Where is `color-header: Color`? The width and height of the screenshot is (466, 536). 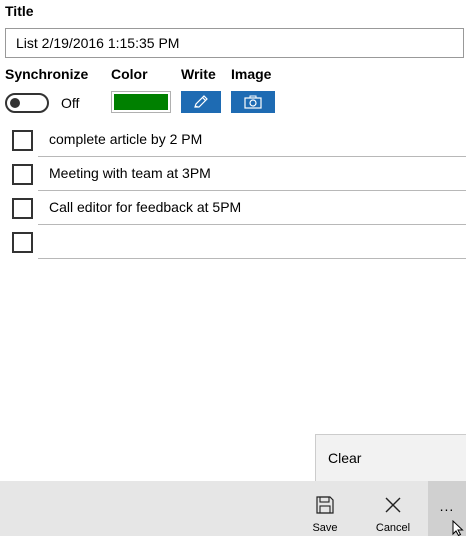 color-header: Color is located at coordinates (129, 74).